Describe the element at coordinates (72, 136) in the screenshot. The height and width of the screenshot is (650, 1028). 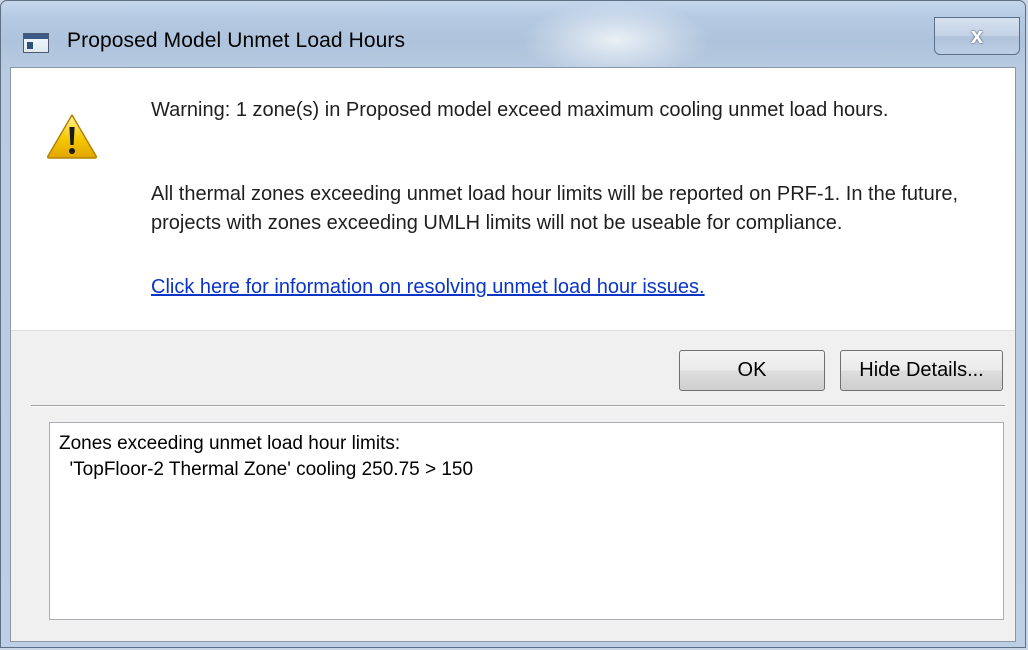
I see `warning-icon` at that location.